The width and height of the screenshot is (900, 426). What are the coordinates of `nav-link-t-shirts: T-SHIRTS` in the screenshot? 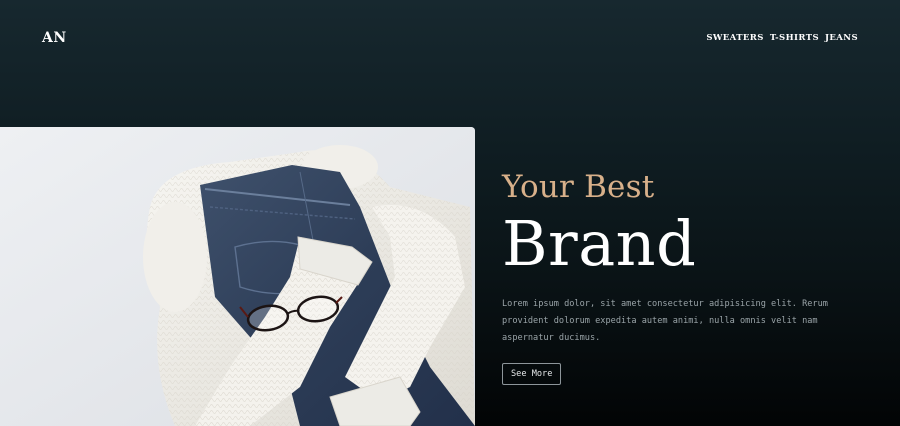 It's located at (794, 38).